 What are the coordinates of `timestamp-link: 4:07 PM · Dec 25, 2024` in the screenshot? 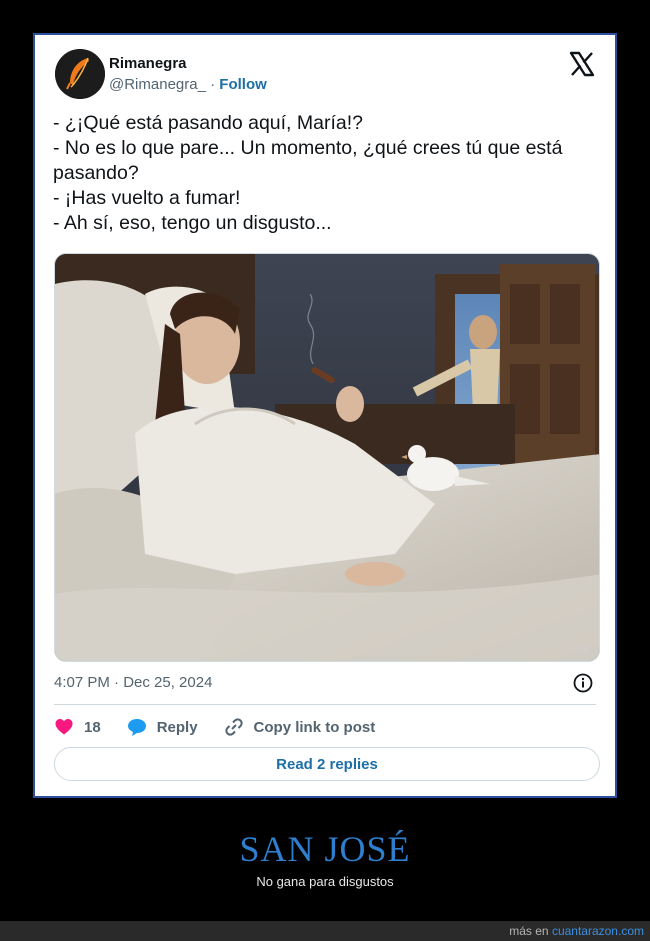 It's located at (133, 682).